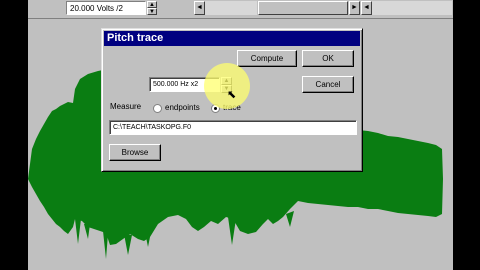  What do you see at coordinates (199, 8) in the screenshot?
I see `scroll-left-arrow-1: ◄` at bounding box center [199, 8].